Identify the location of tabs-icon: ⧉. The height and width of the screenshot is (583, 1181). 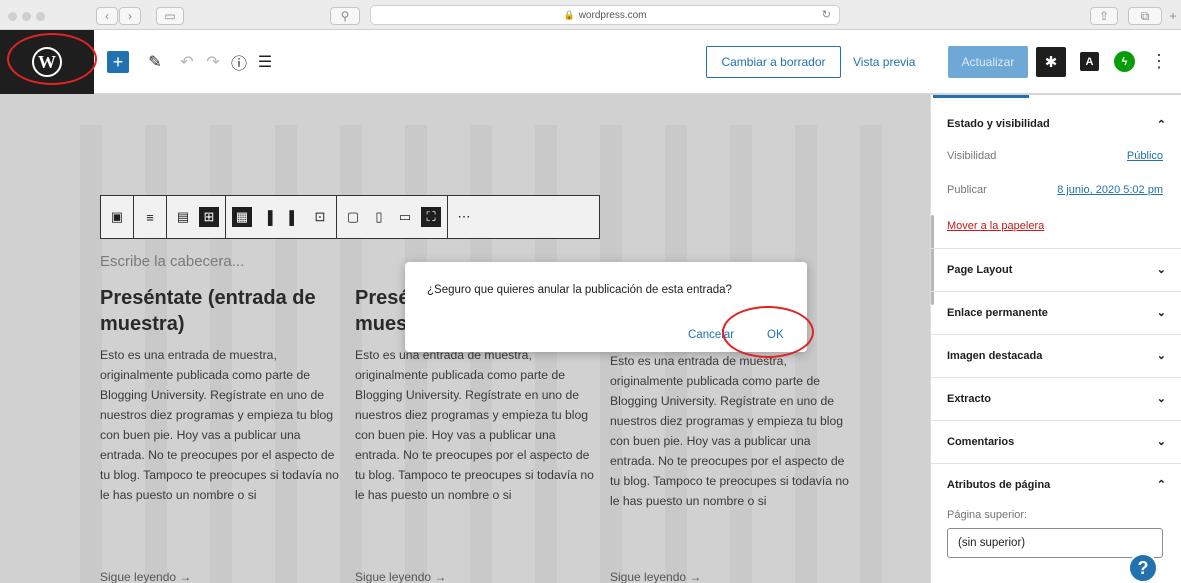
(1145, 16).